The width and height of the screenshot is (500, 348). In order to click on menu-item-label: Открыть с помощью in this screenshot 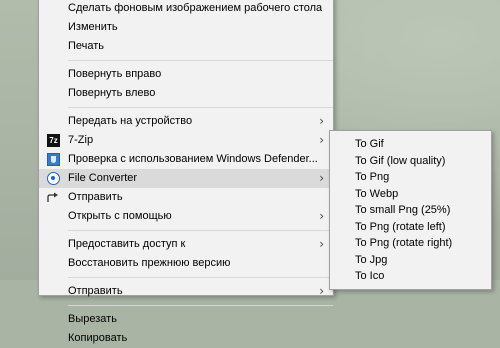, I will do `click(120, 216)`.